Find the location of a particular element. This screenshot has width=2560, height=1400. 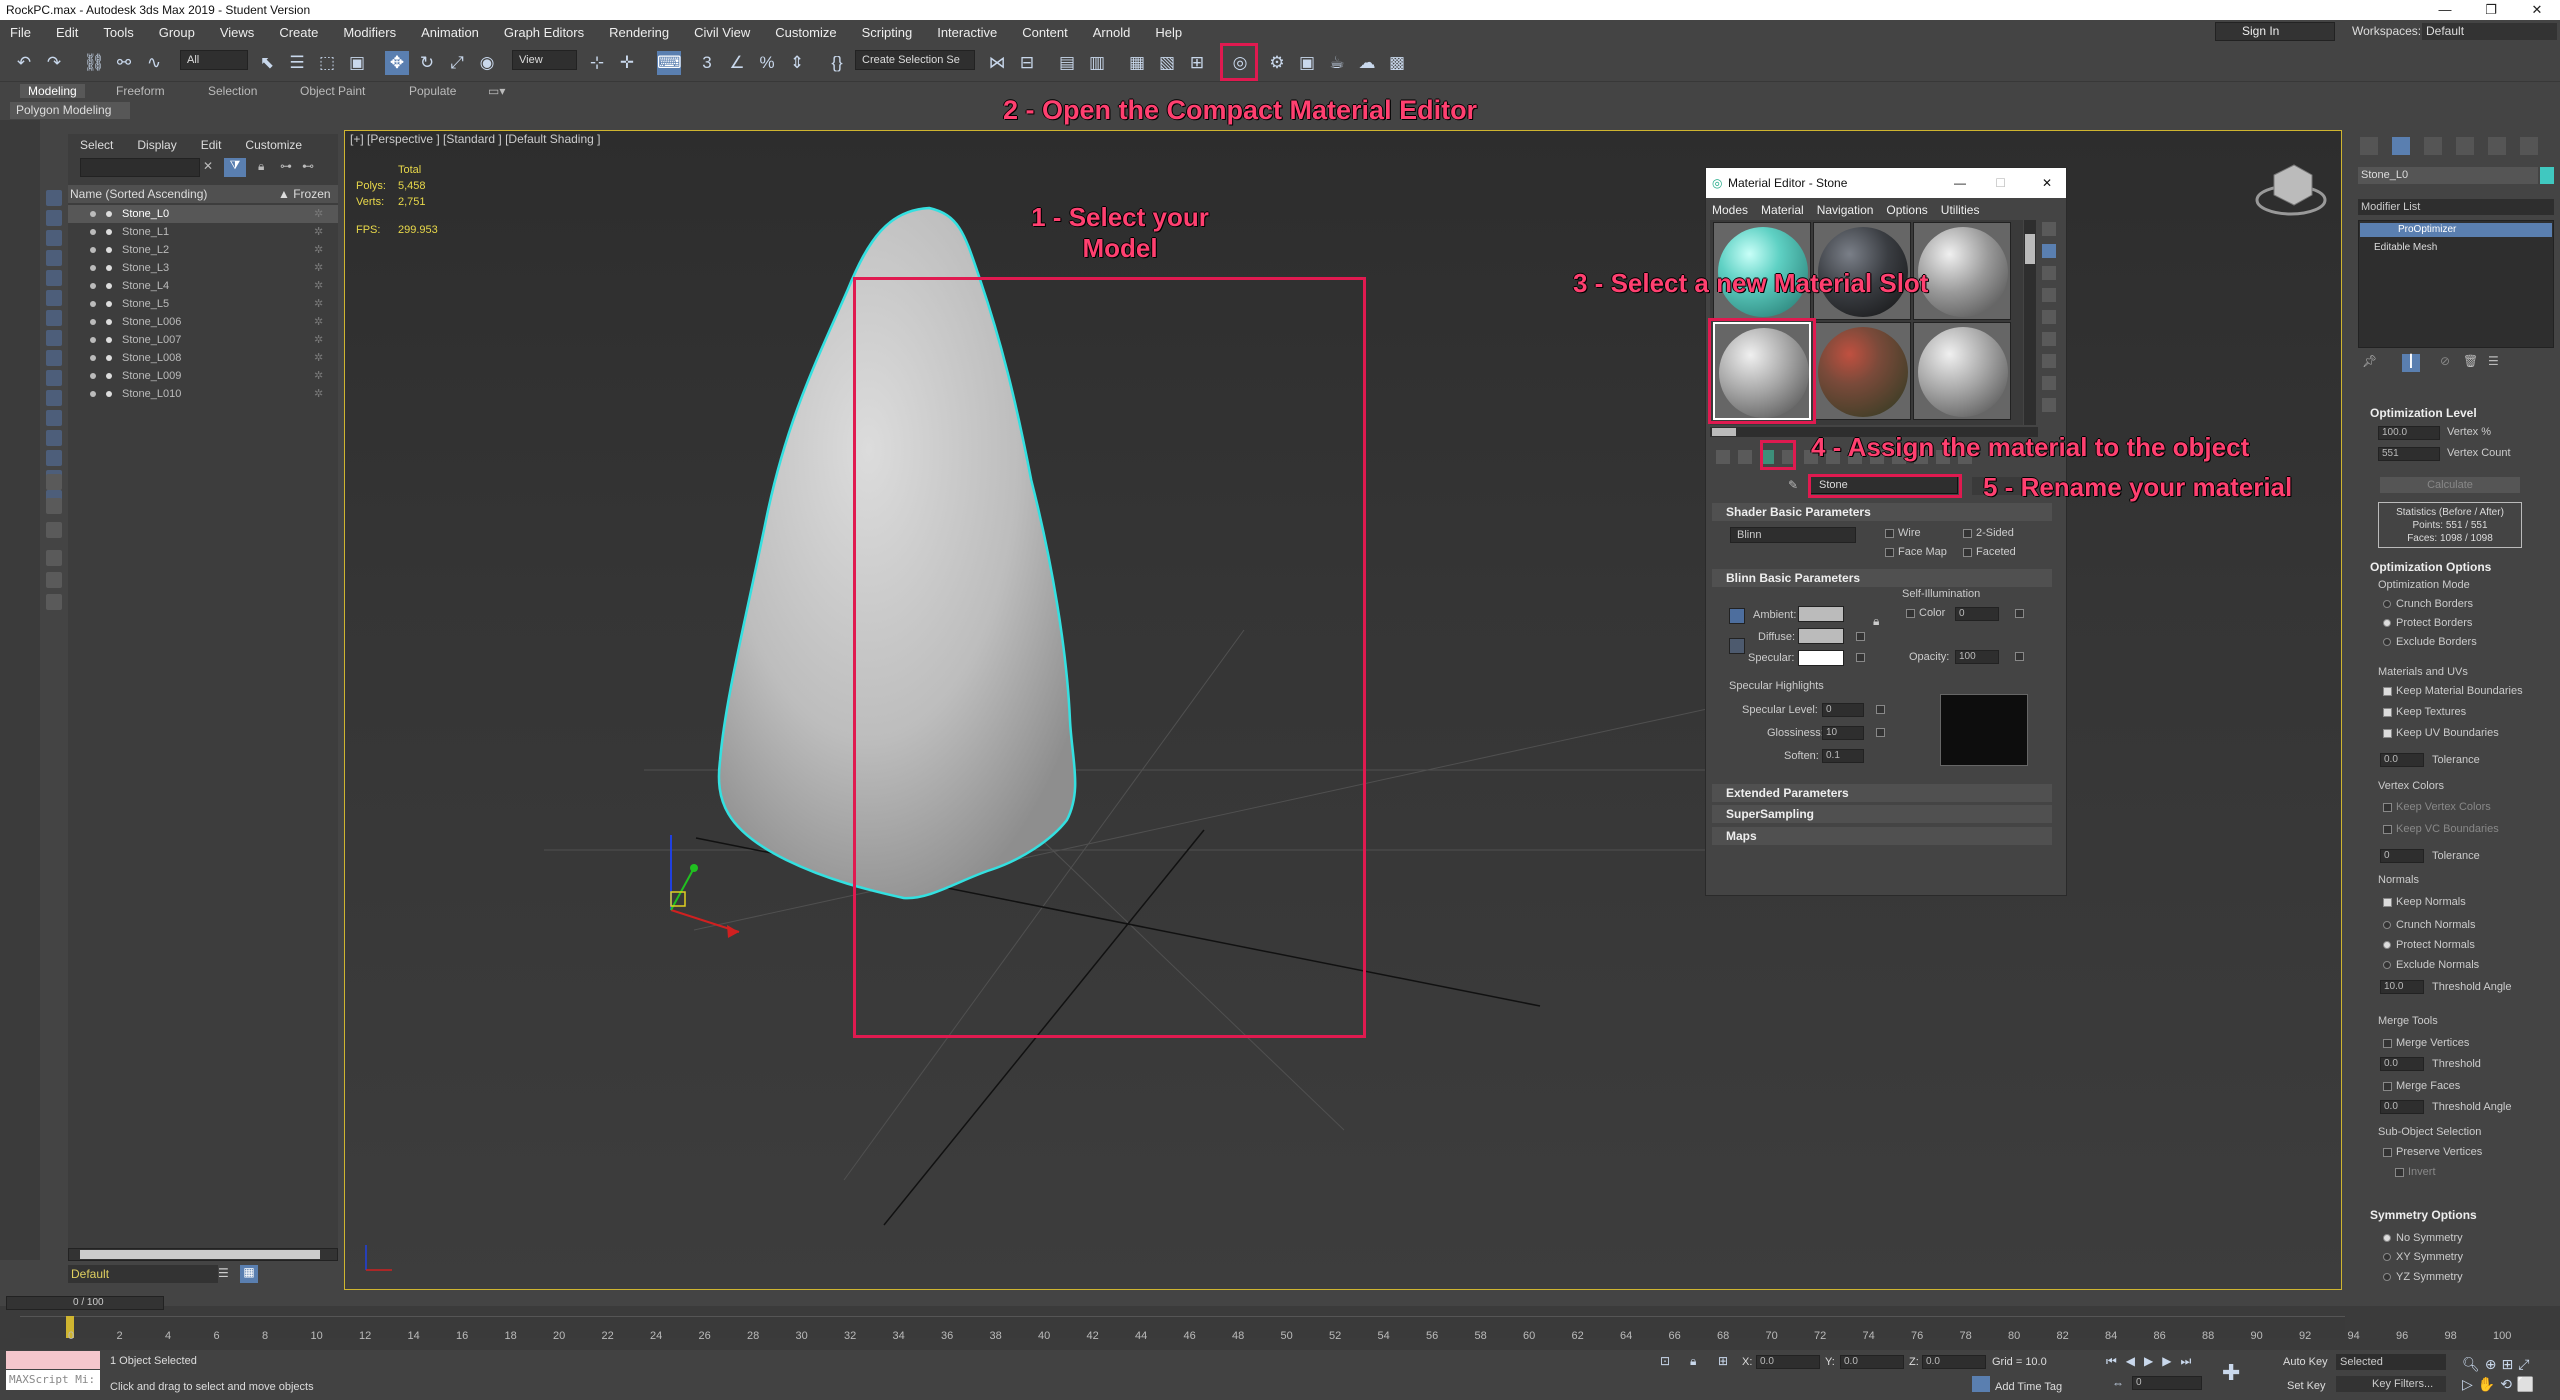

toolstrip-display-icon is located at coordinates (54, 506).